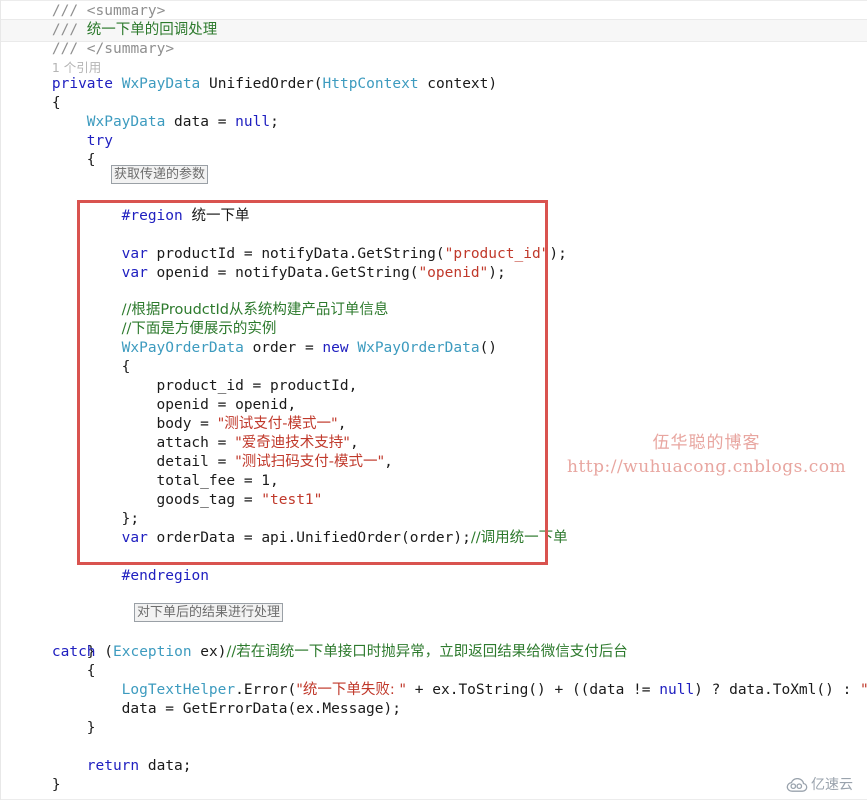  I want to click on code-line-9: #region 统一下单, so click(186, 216).